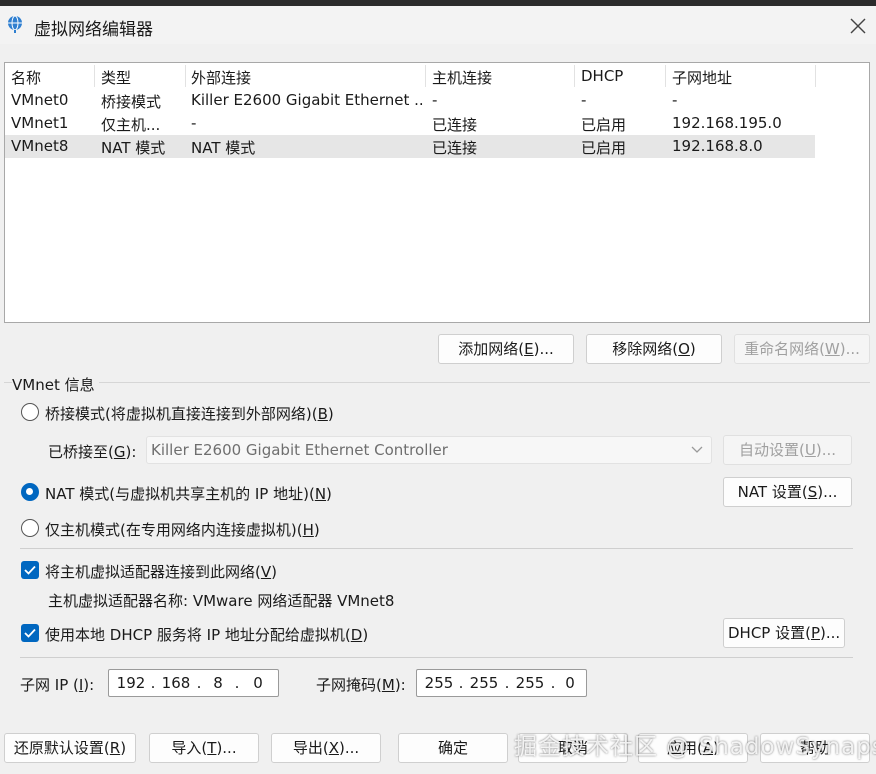  I want to click on column-header-subnet: 子网地址, so click(702, 77).